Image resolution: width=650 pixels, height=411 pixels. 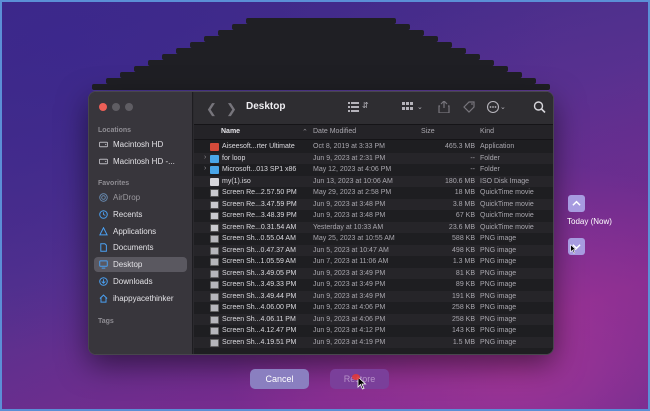 I want to click on forward-arrow-icon: ❯, so click(x=231, y=109).